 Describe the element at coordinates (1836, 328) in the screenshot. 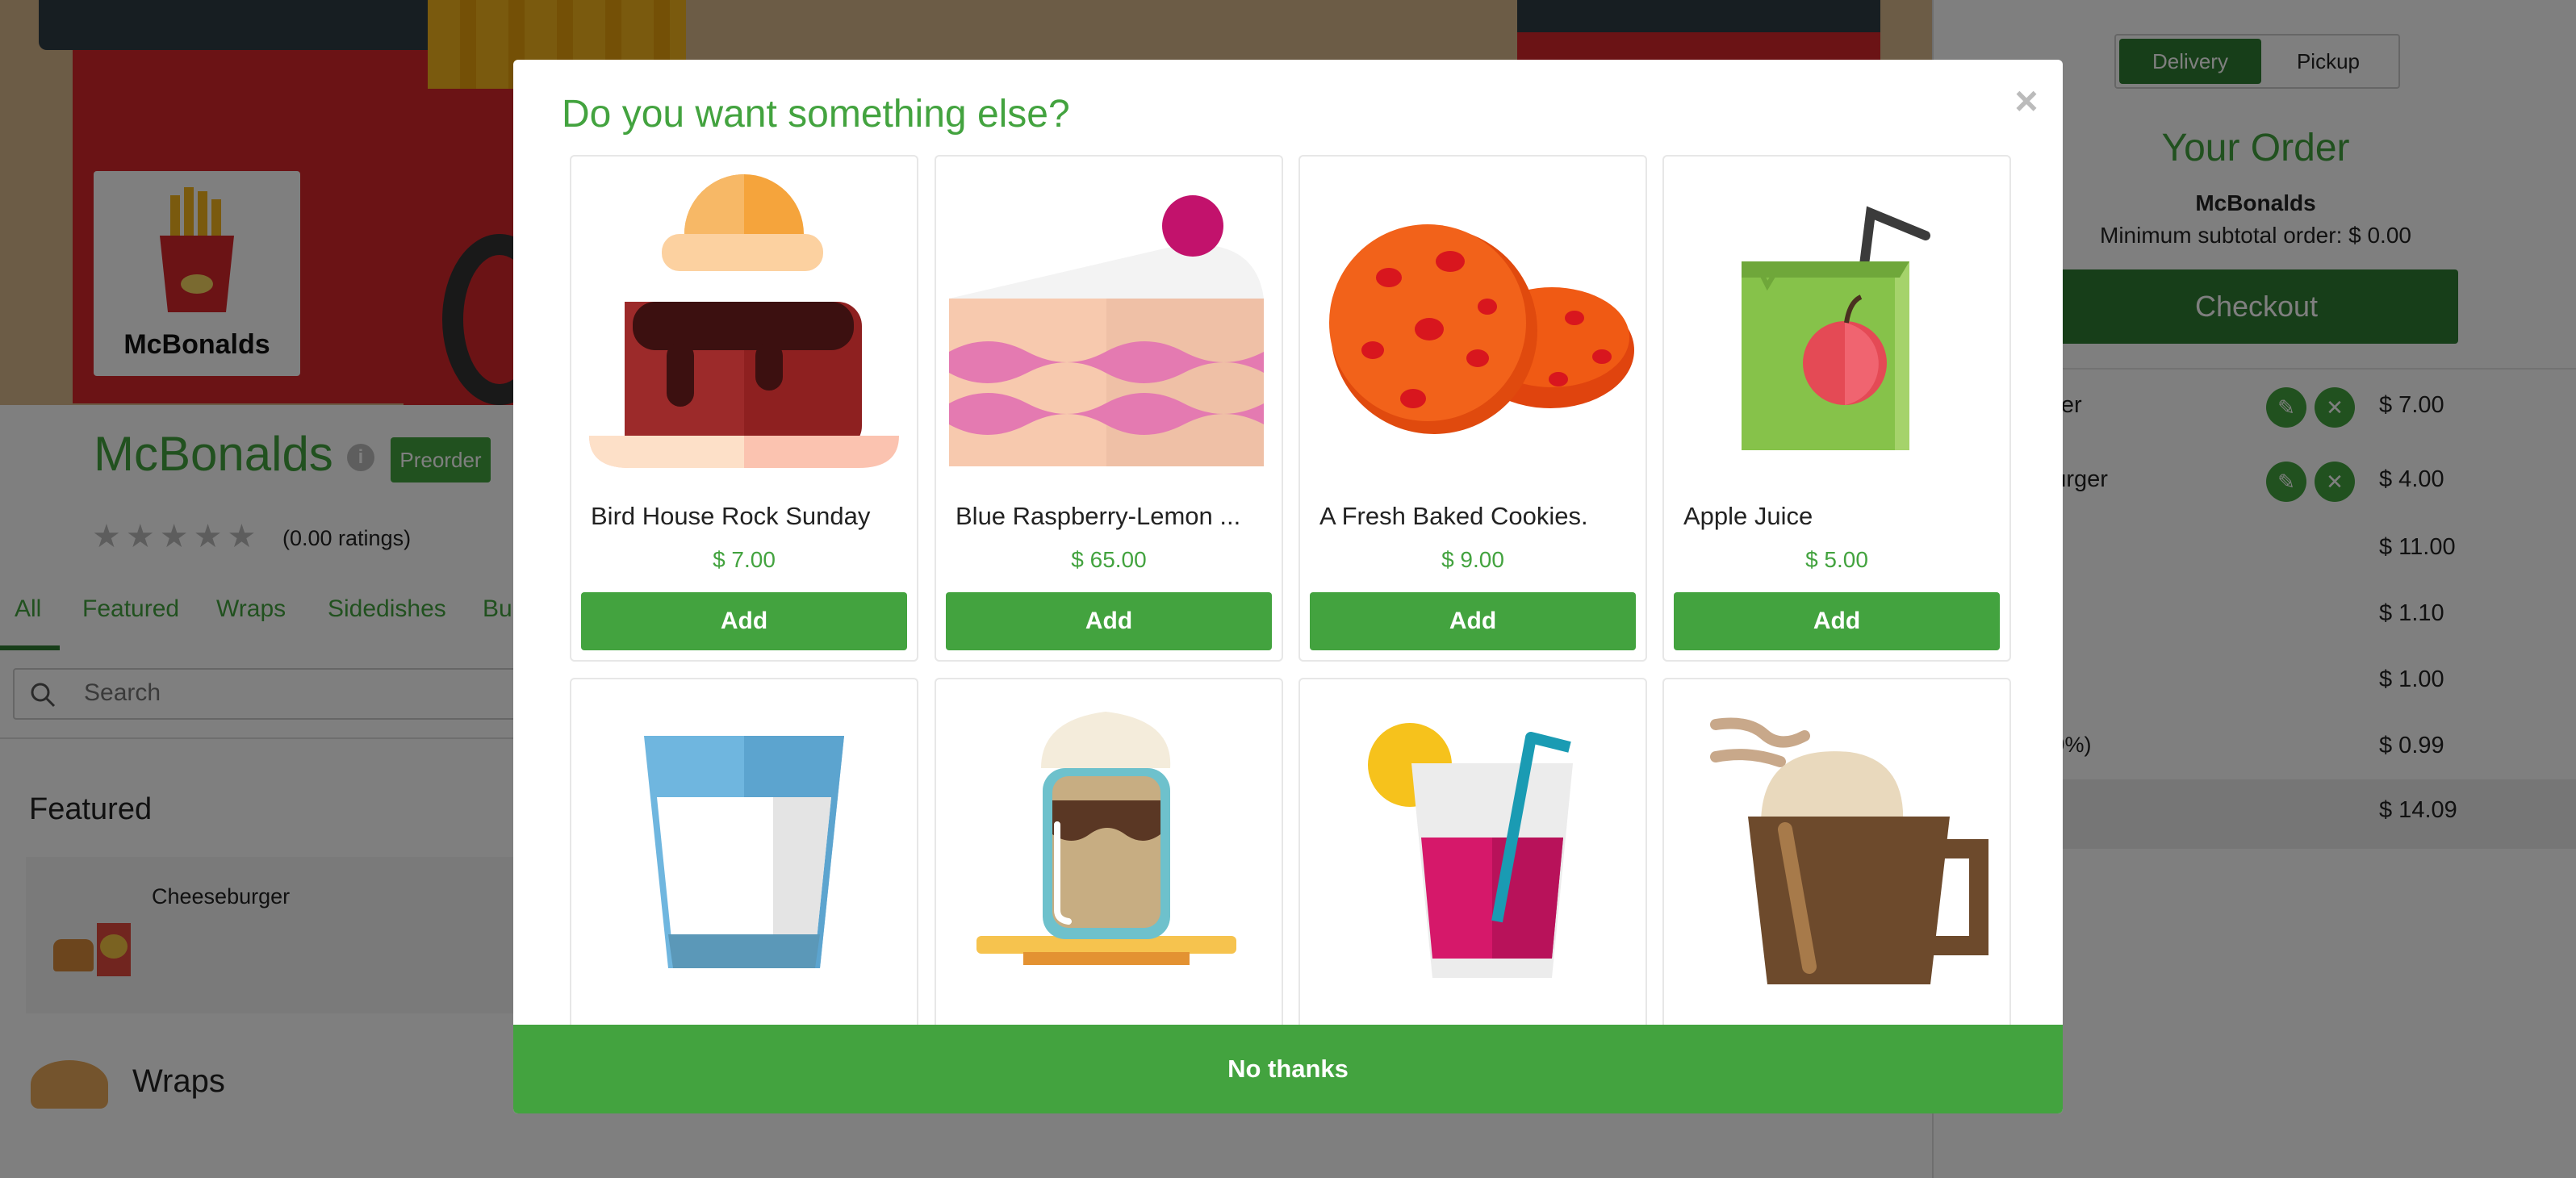

I see `juice-box-icon` at that location.